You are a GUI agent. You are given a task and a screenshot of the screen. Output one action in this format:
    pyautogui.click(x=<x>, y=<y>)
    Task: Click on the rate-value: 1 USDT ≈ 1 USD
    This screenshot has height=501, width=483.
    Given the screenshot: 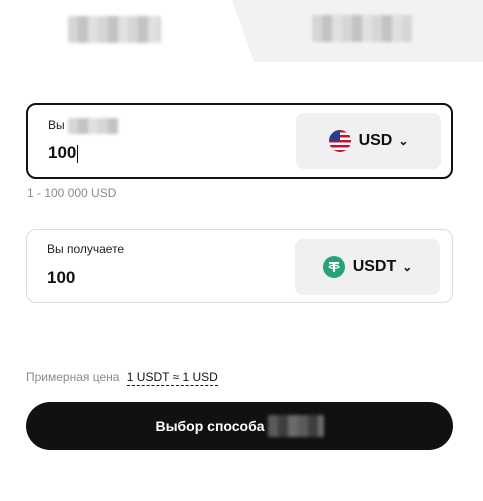 What is the action you would take?
    pyautogui.click(x=172, y=378)
    